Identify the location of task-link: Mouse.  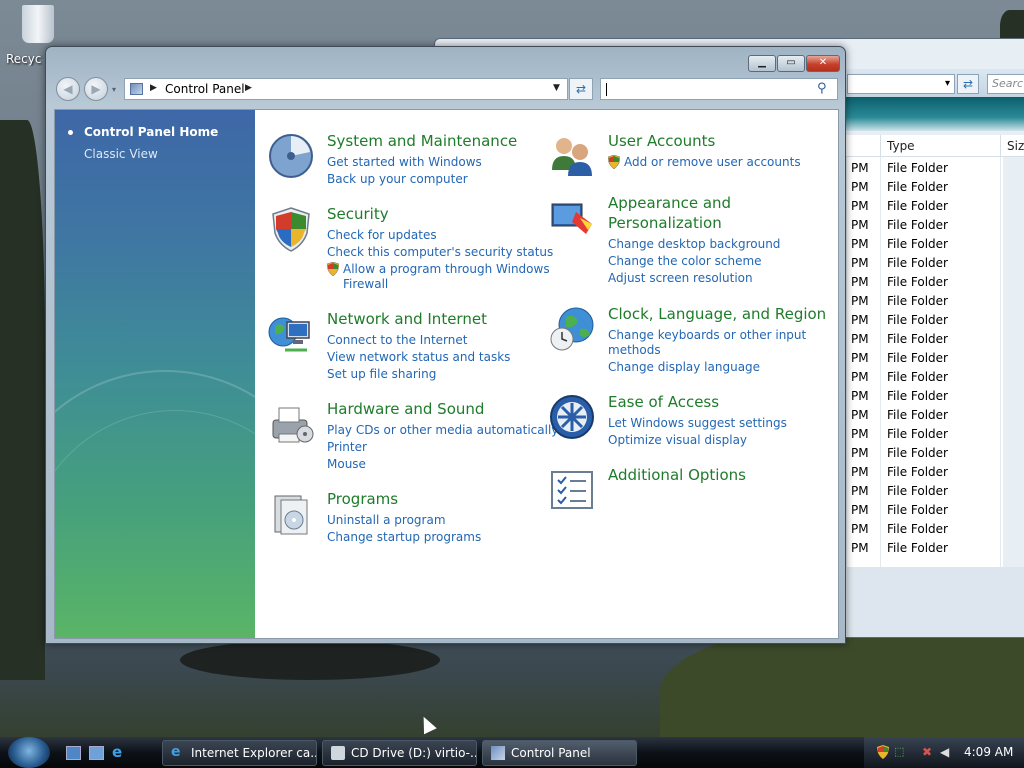
(346, 464).